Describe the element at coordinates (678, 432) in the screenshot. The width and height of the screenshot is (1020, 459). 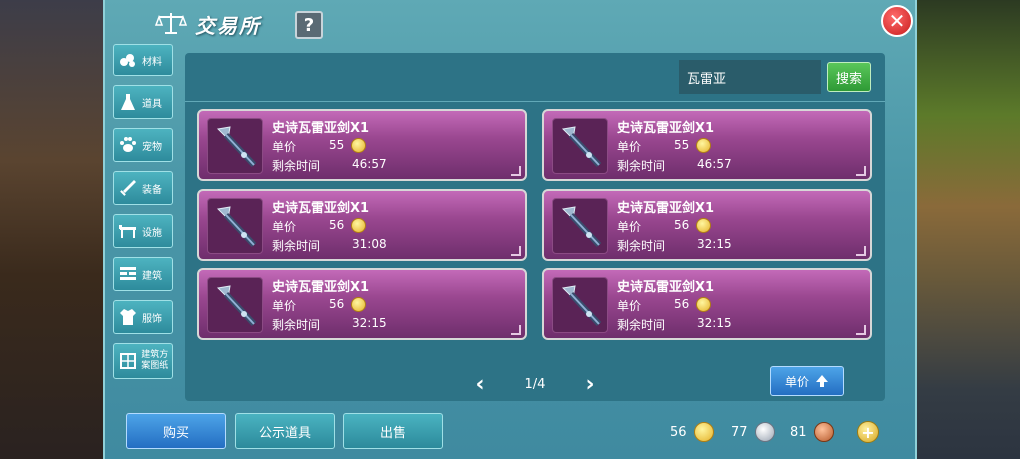
I see `gold-amount: 56` at that location.